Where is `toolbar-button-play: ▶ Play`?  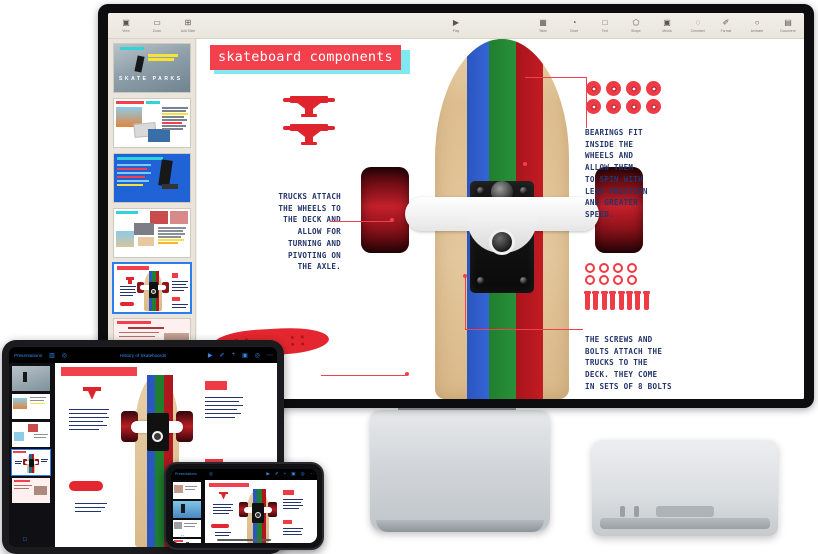 toolbar-button-play: ▶ Play is located at coordinates (456, 25).